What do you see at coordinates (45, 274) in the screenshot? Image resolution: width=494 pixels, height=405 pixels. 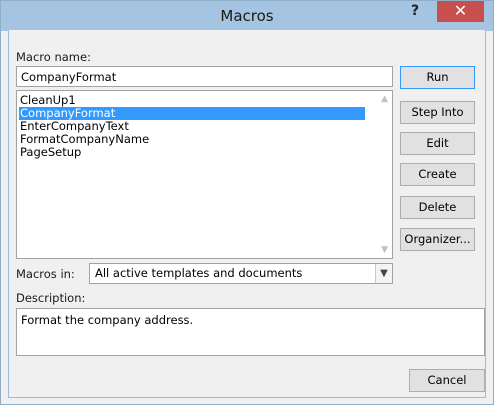 I see `macros-in-label: Macros in:` at bounding box center [45, 274].